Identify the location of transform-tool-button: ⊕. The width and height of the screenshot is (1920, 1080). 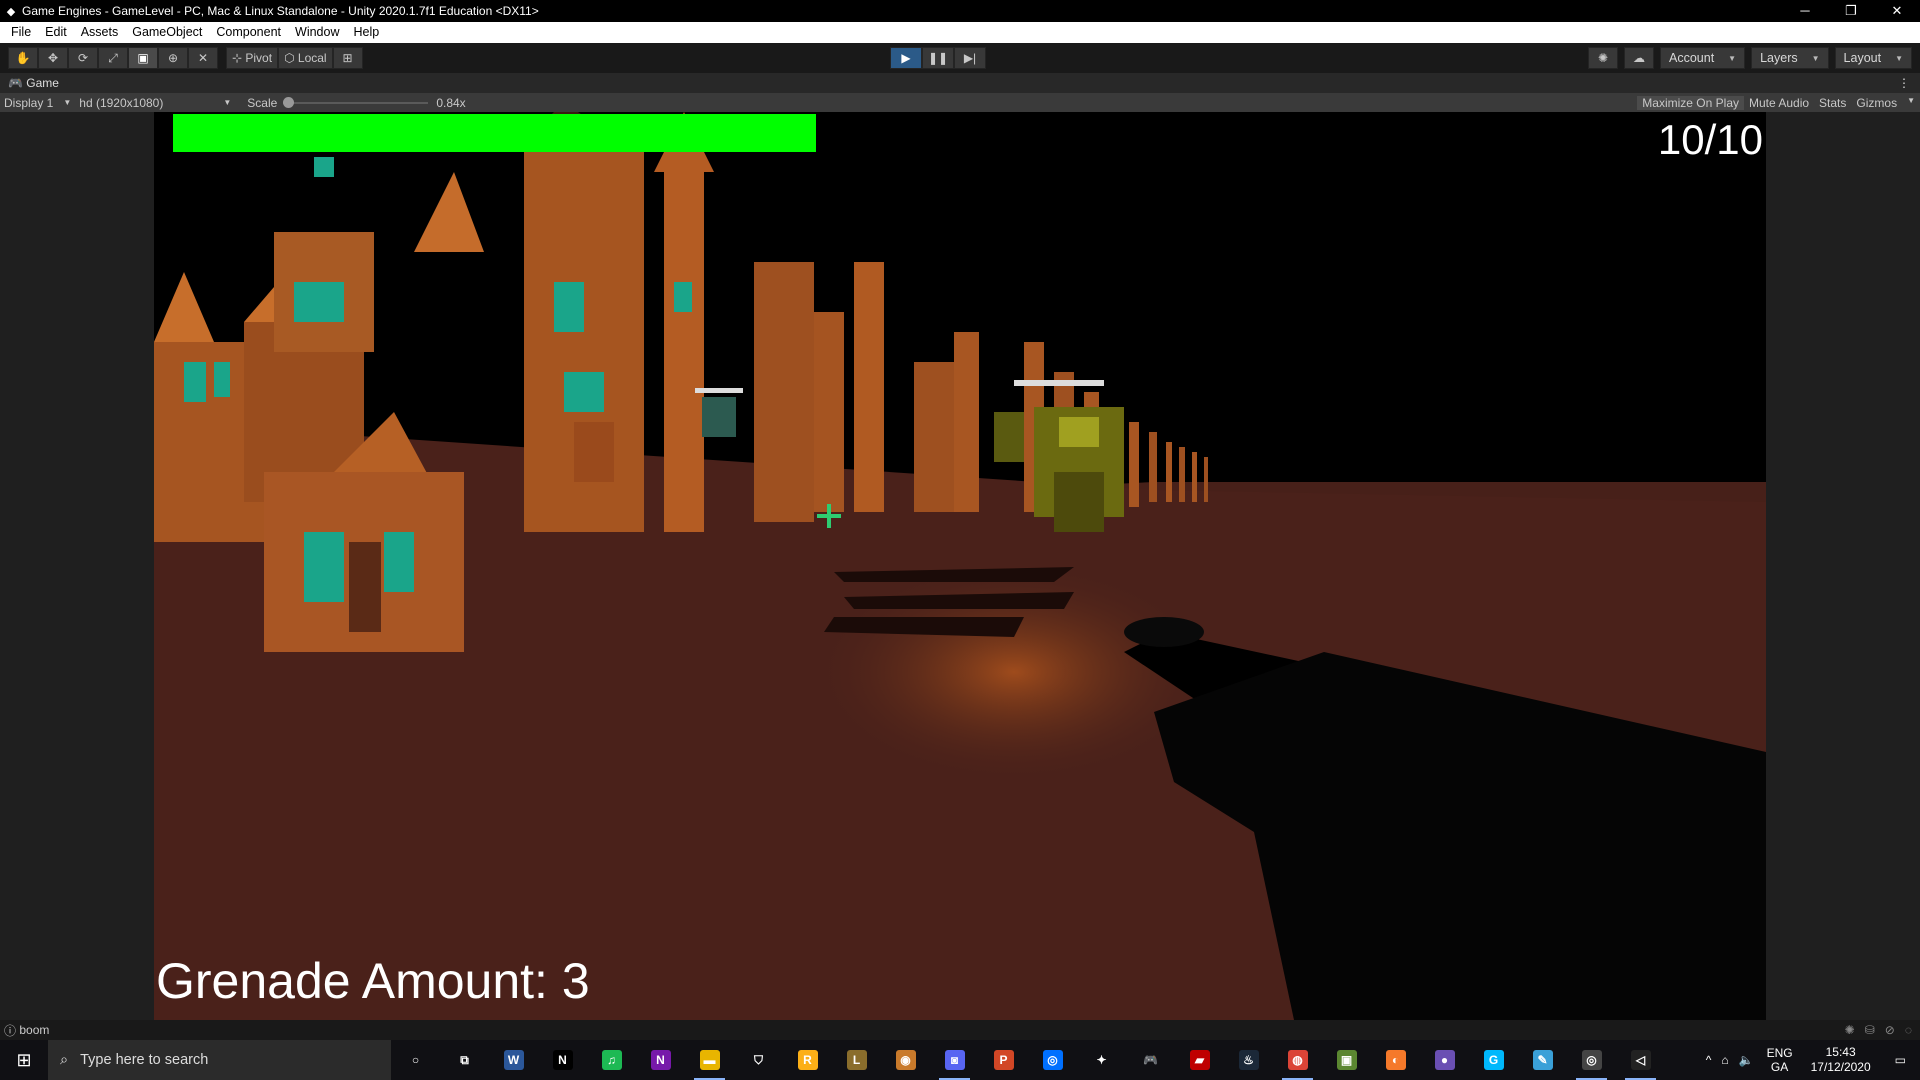
(173, 58).